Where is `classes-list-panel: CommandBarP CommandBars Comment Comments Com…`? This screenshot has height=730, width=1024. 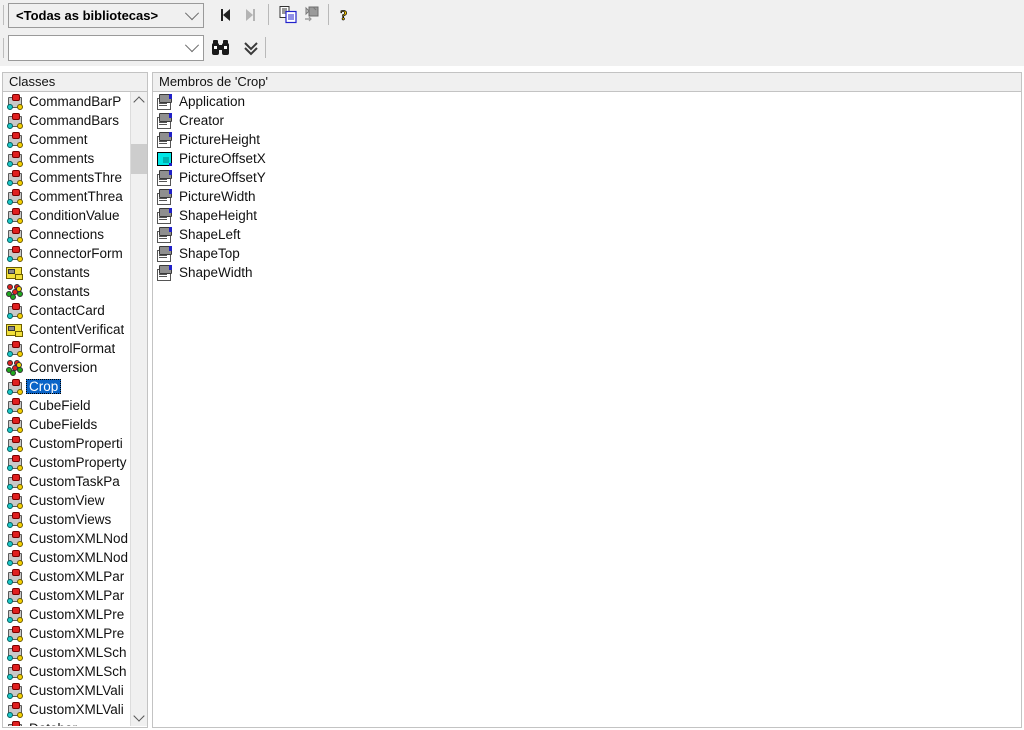 classes-list-panel: CommandBarP CommandBars Comment Comments Com… is located at coordinates (75, 410).